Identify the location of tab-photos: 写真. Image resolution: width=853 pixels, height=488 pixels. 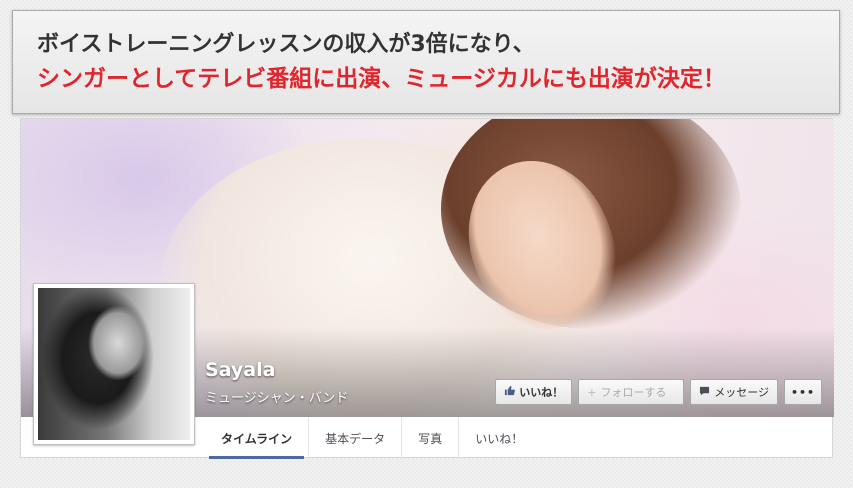
(431, 438).